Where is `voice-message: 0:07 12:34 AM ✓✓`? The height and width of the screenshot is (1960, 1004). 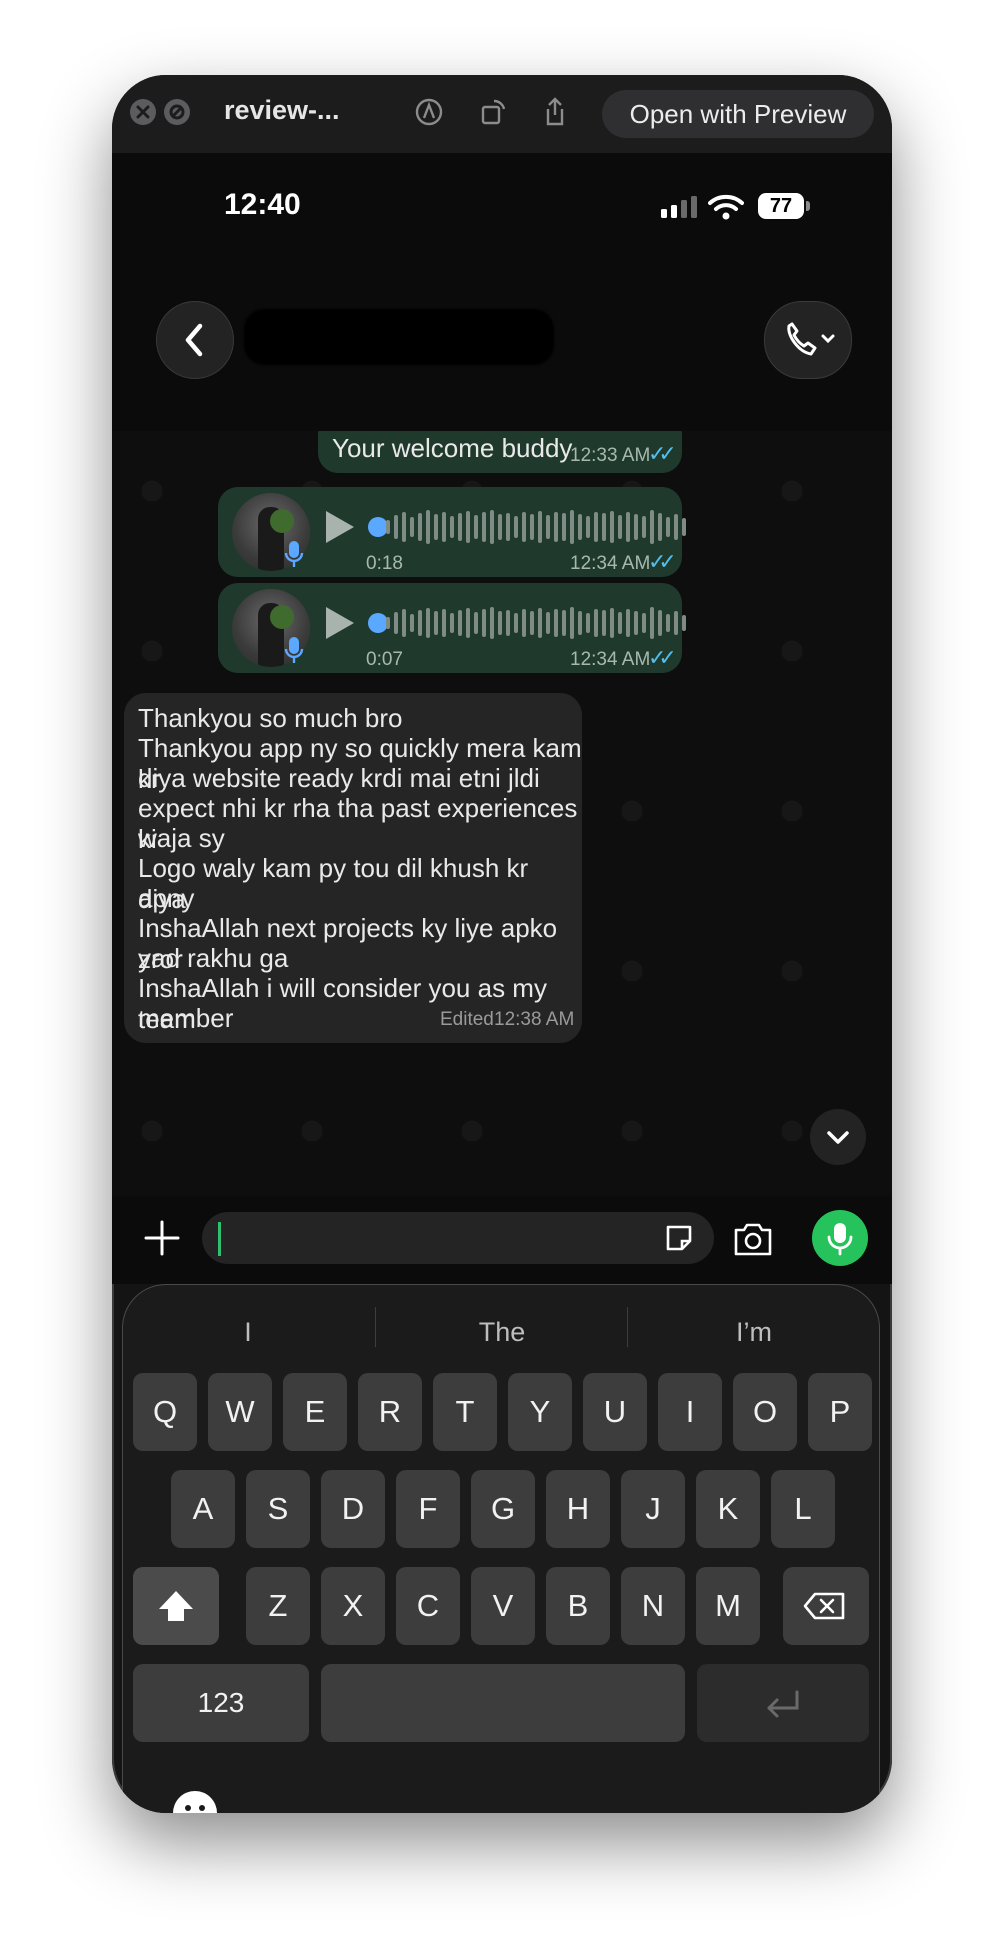
voice-message: 0:07 12:34 AM ✓✓ is located at coordinates (452, 628).